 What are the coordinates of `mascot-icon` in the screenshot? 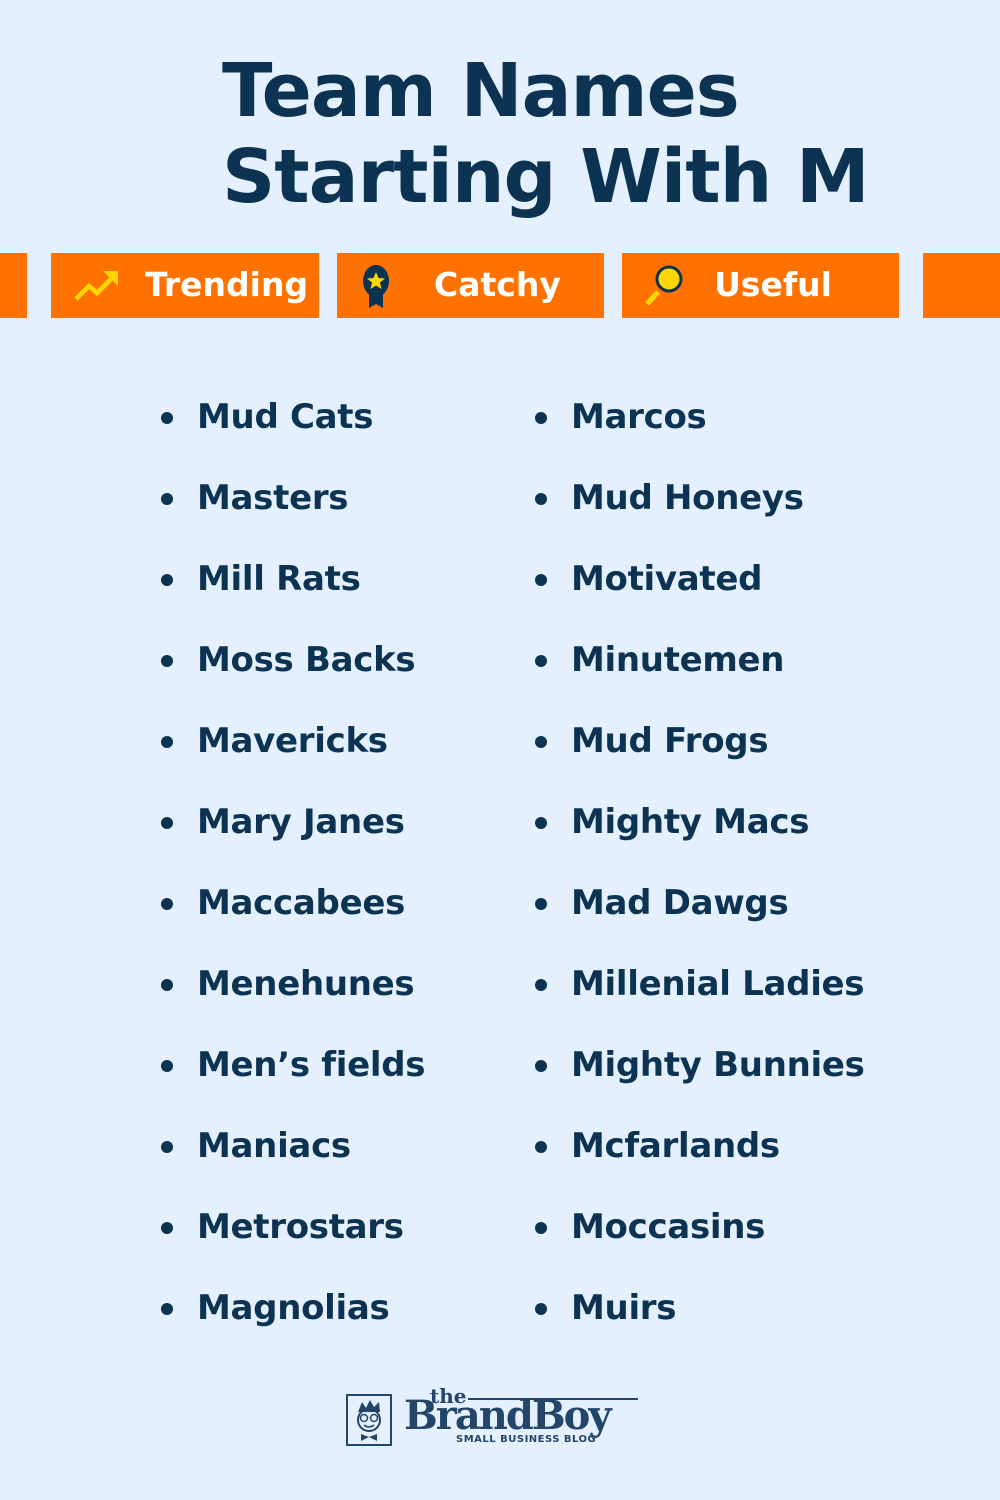 It's located at (369, 1420).